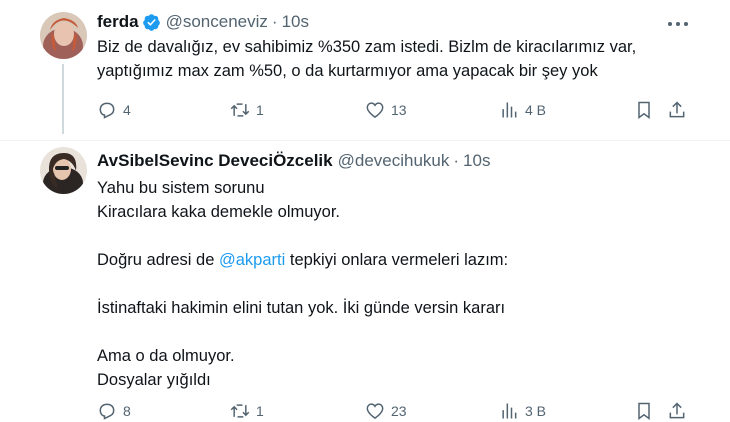 This screenshot has height=422, width=730. I want to click on handle: @sonceneviz, so click(217, 22).